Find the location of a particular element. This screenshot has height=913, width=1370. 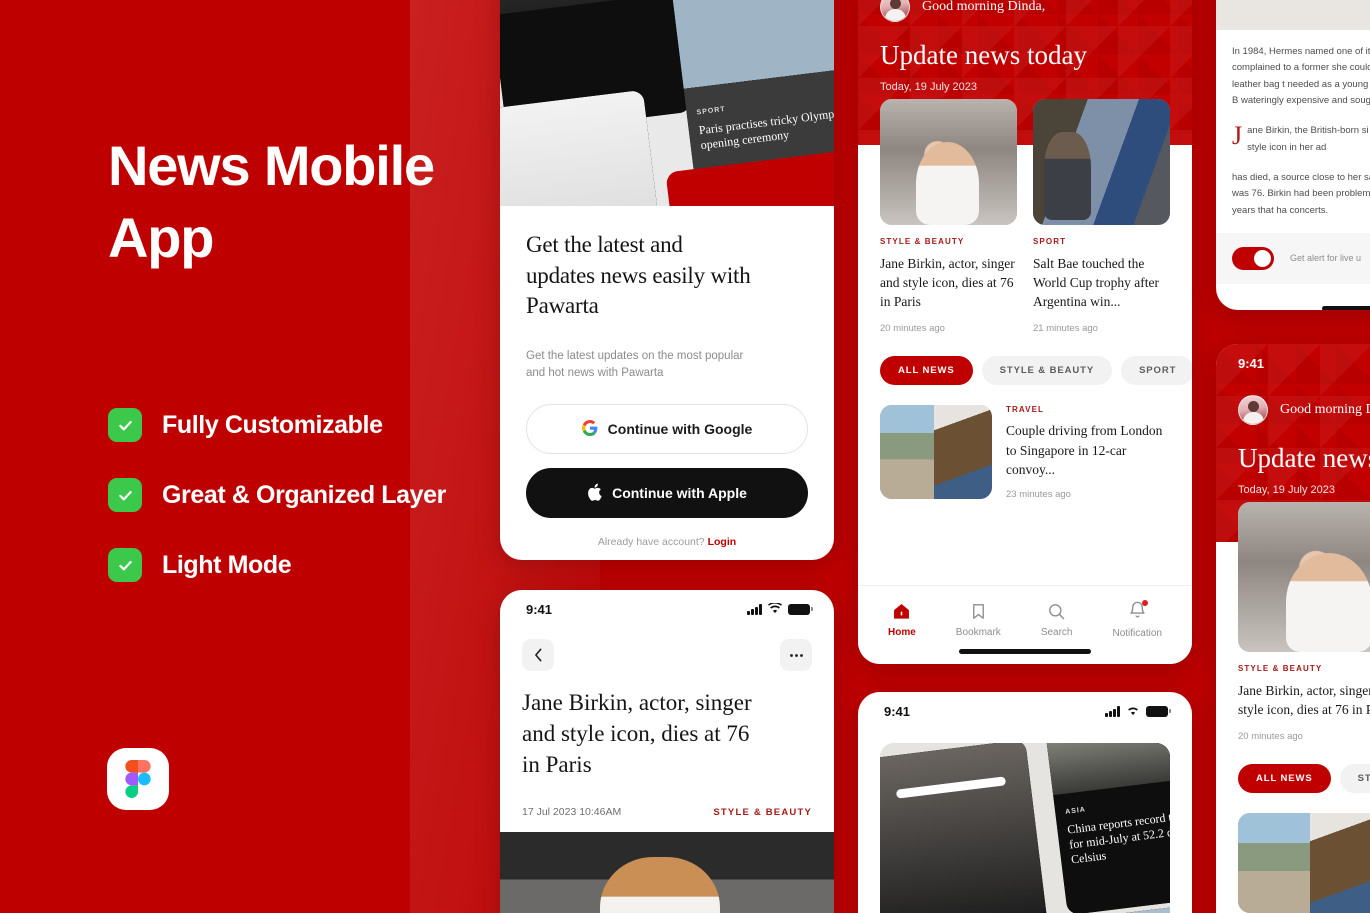

pill-style-beauty: STYLE & BEAUTY is located at coordinates (1047, 371).